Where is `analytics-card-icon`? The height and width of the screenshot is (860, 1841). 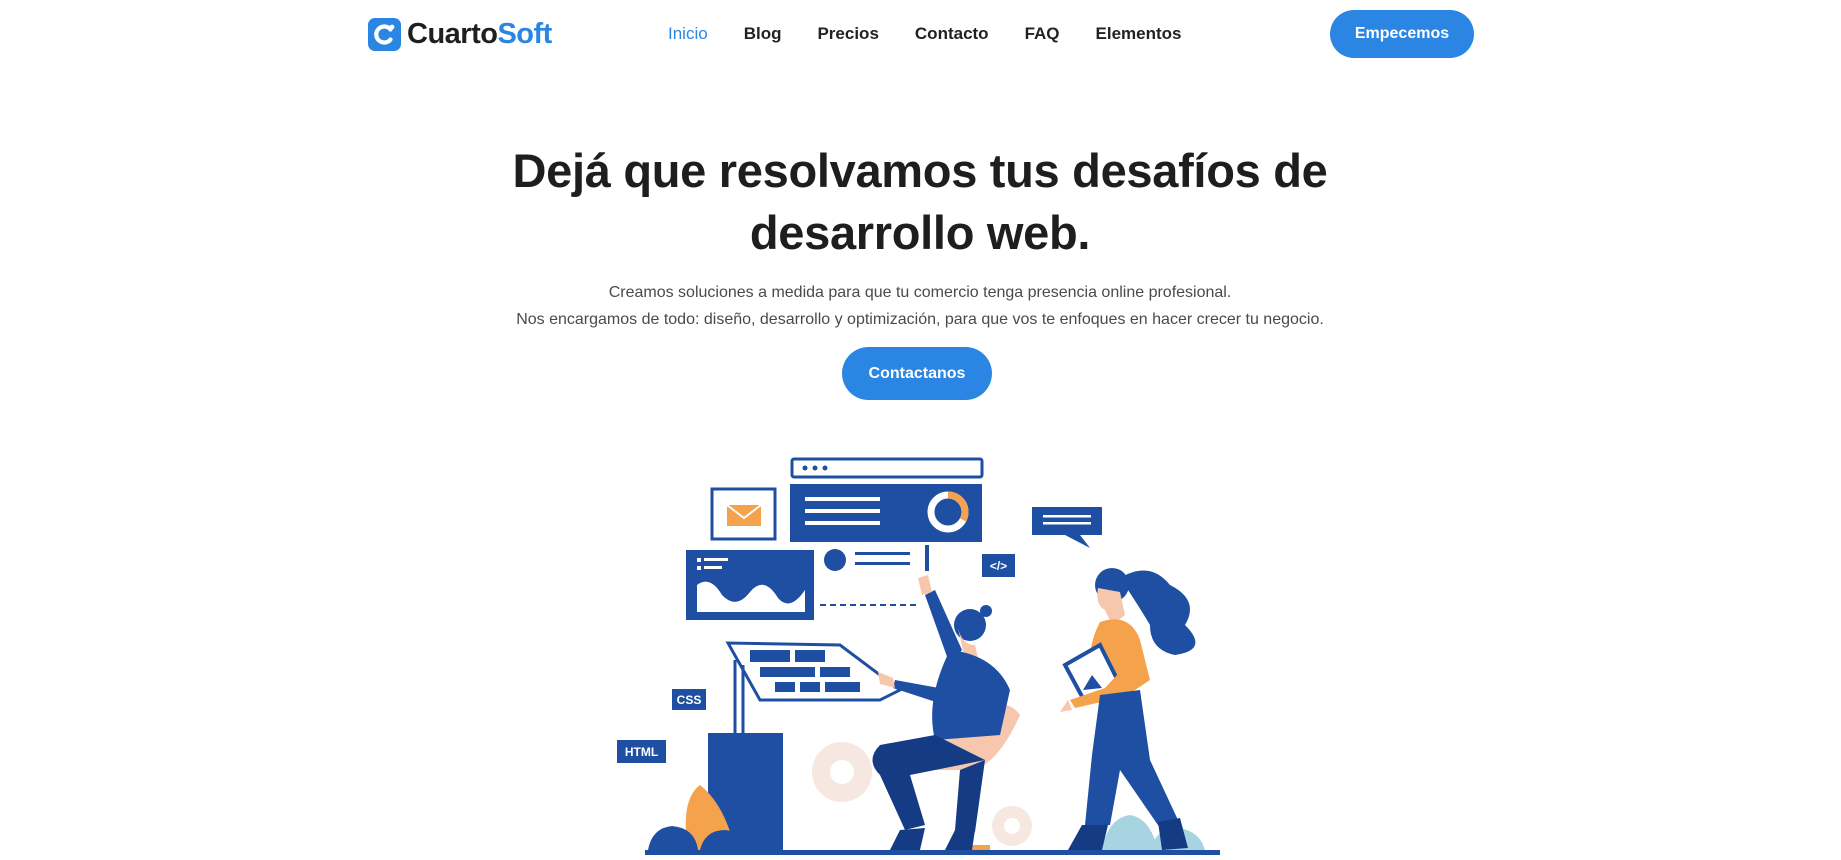 analytics-card-icon is located at coordinates (750, 585).